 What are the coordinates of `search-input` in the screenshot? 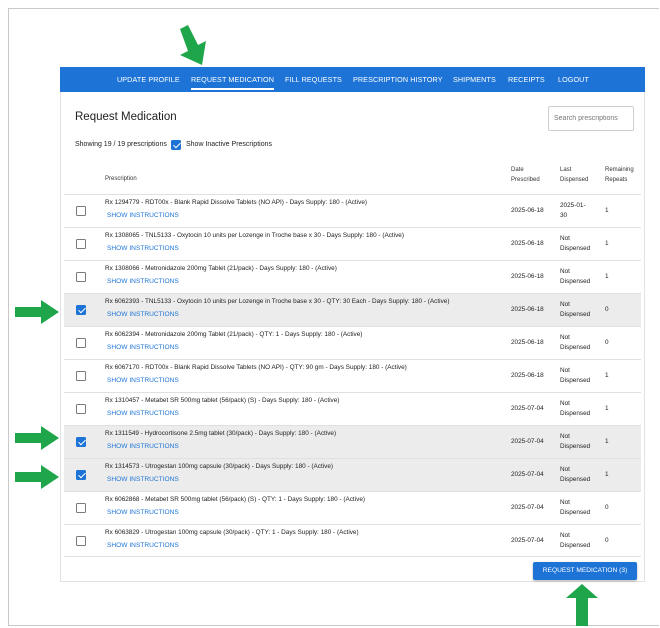 It's located at (591, 118).